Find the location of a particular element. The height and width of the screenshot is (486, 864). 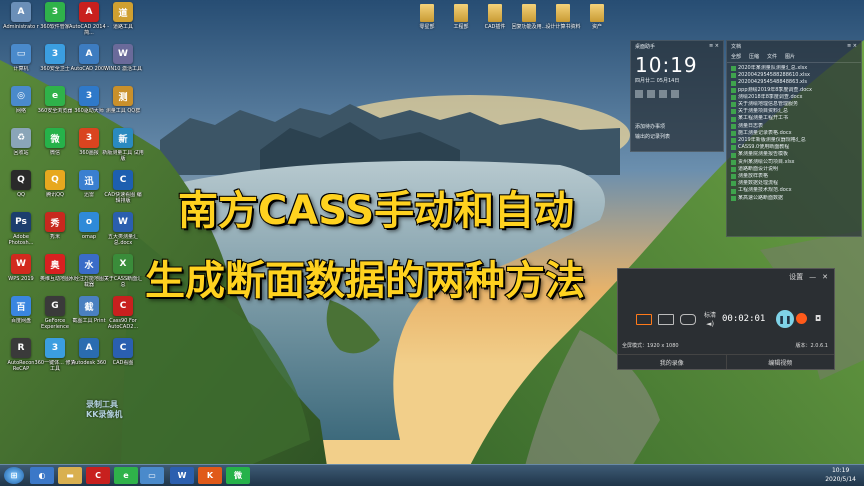

close-icon: ✕ is located at coordinates (825, 277).